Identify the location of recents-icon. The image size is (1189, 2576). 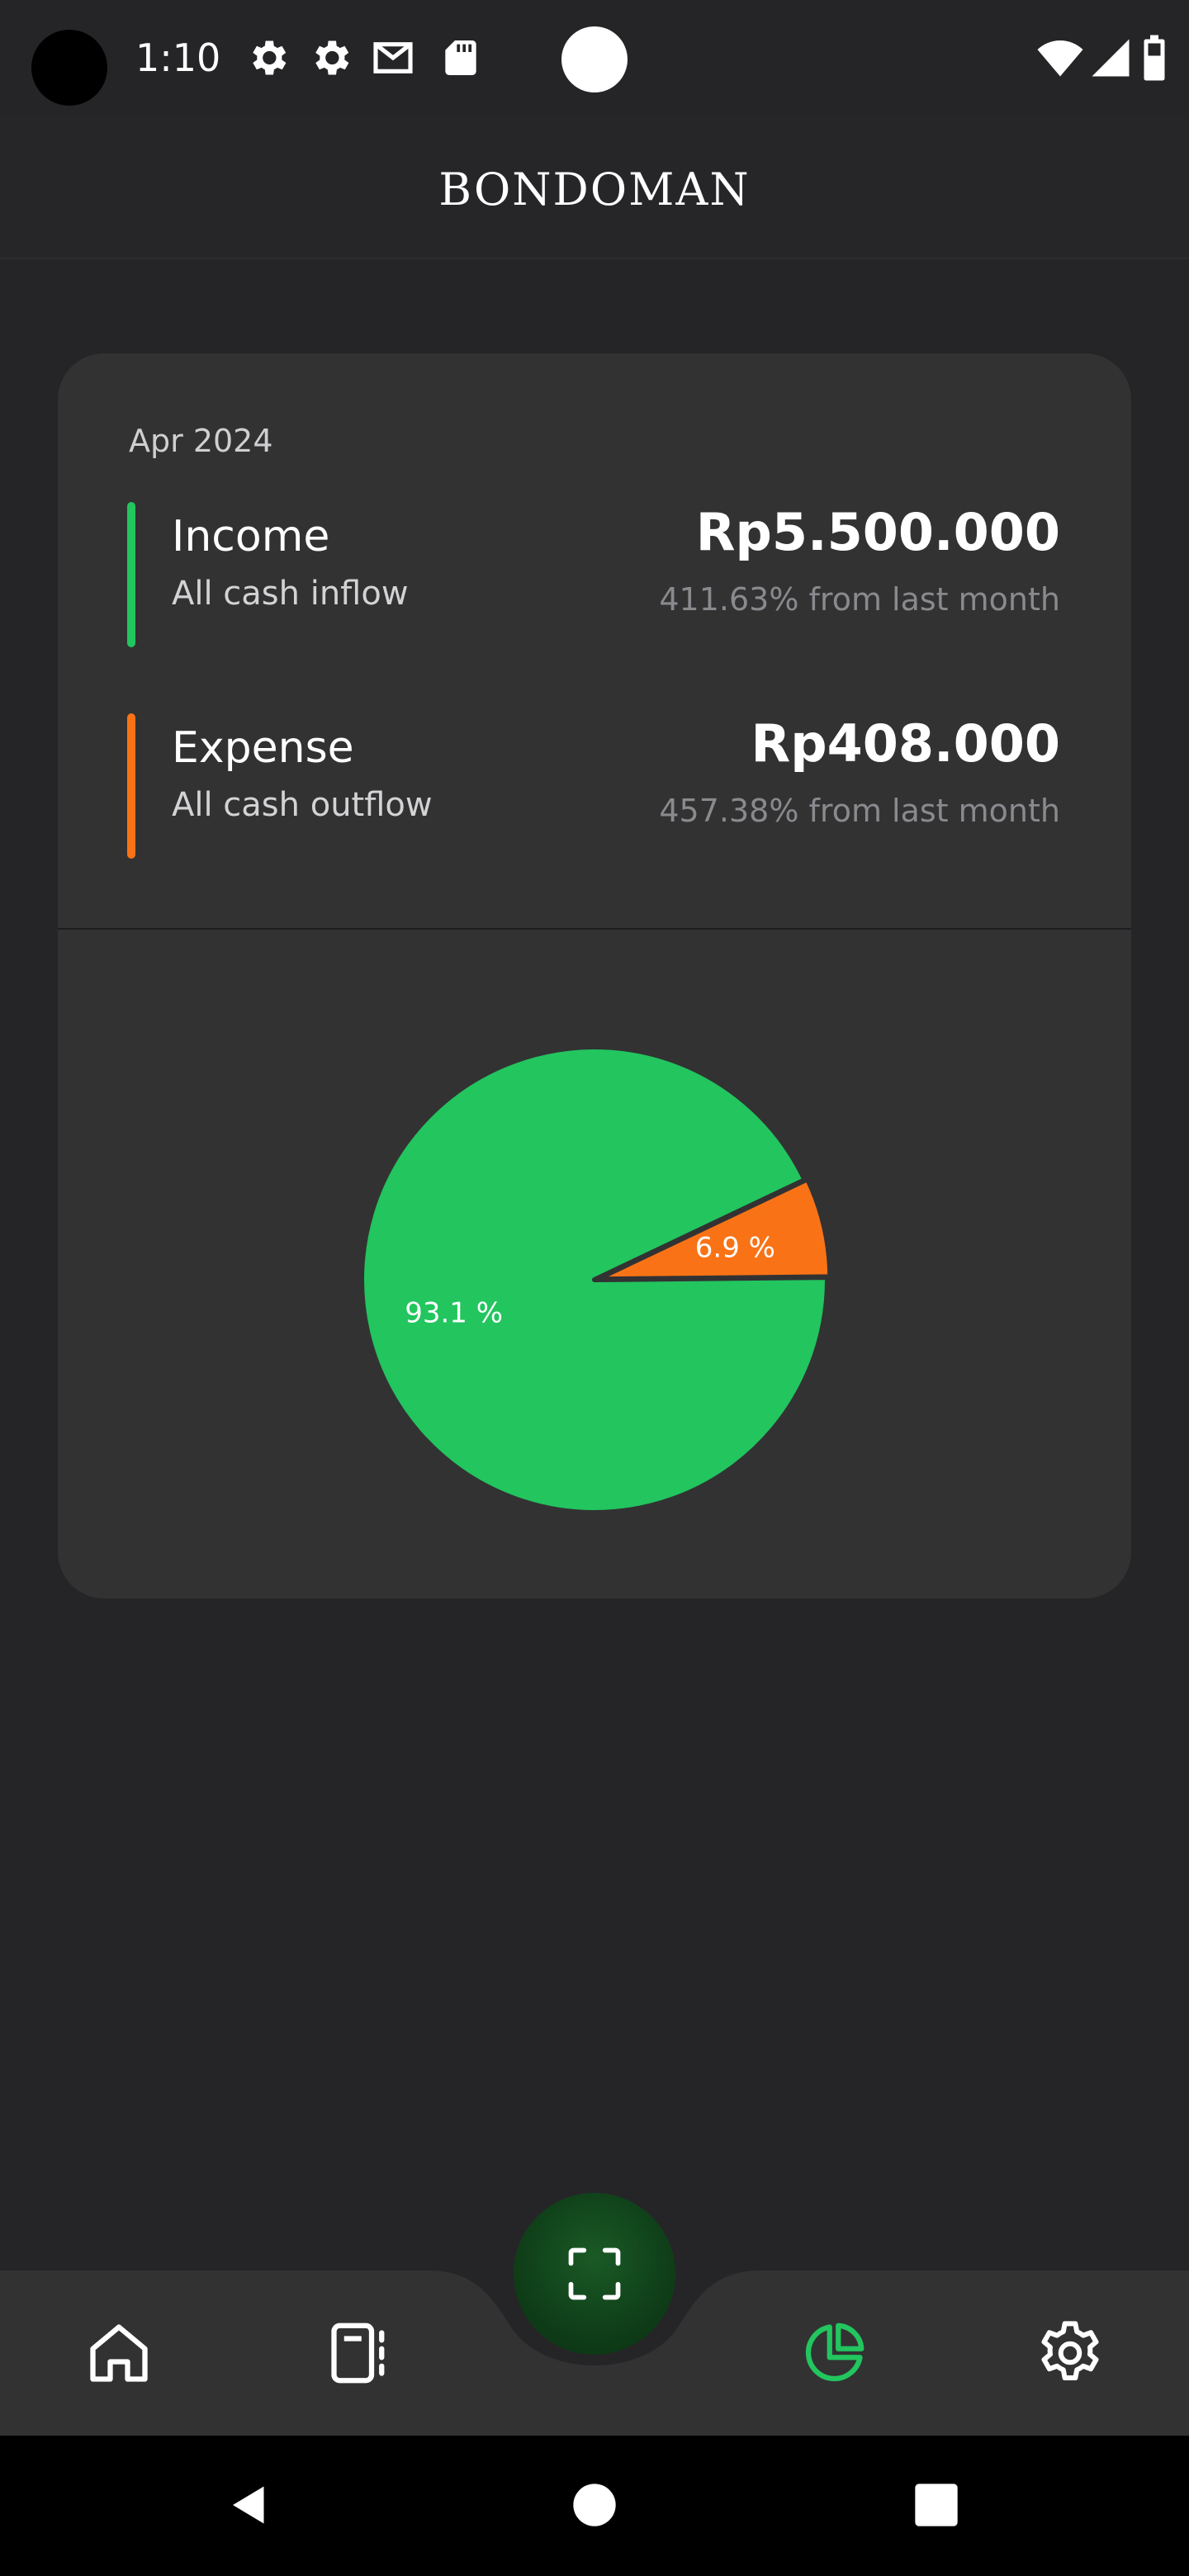
(936, 2505).